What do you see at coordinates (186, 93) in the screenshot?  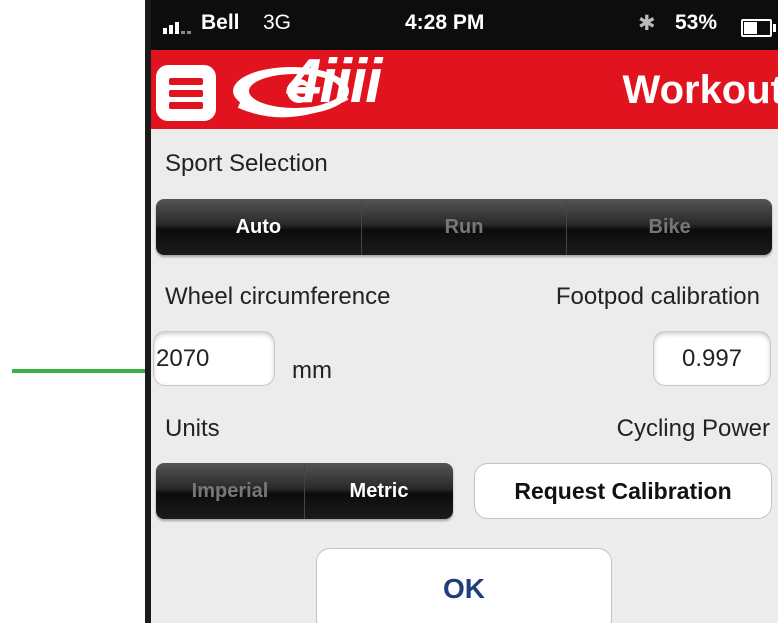 I see `hamburger-menu-icon` at bounding box center [186, 93].